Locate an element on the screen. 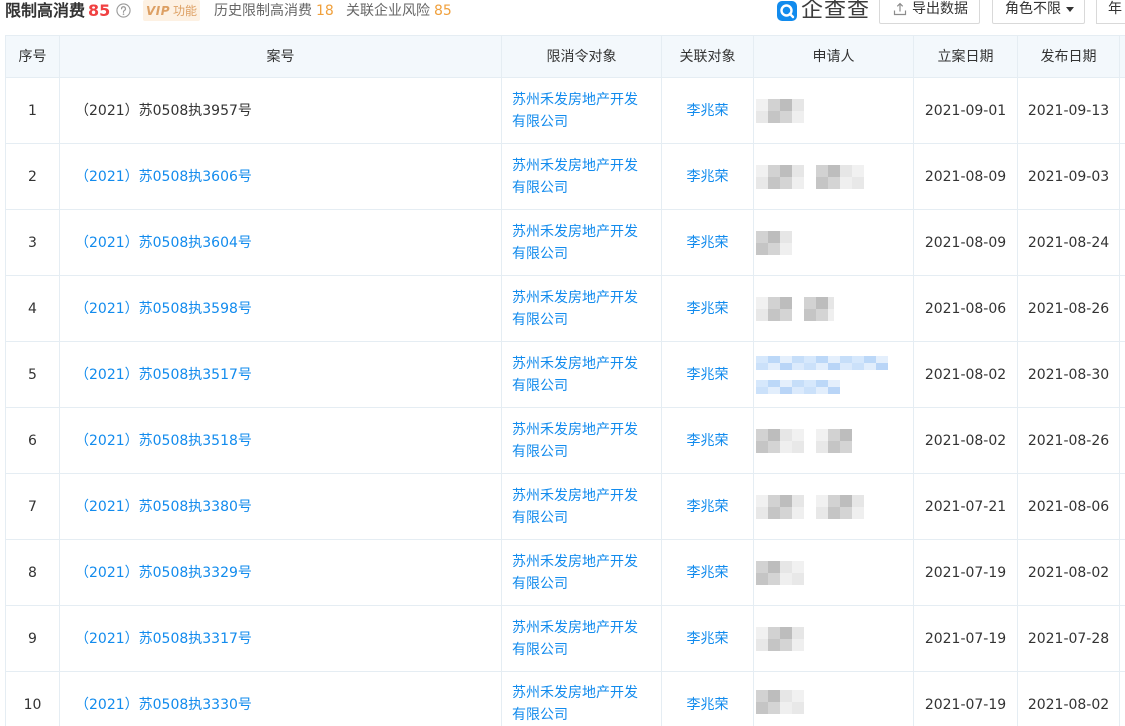 This screenshot has width=1125, height=726. case-number-cell: （2021）苏0508执3517号 is located at coordinates (281, 374).